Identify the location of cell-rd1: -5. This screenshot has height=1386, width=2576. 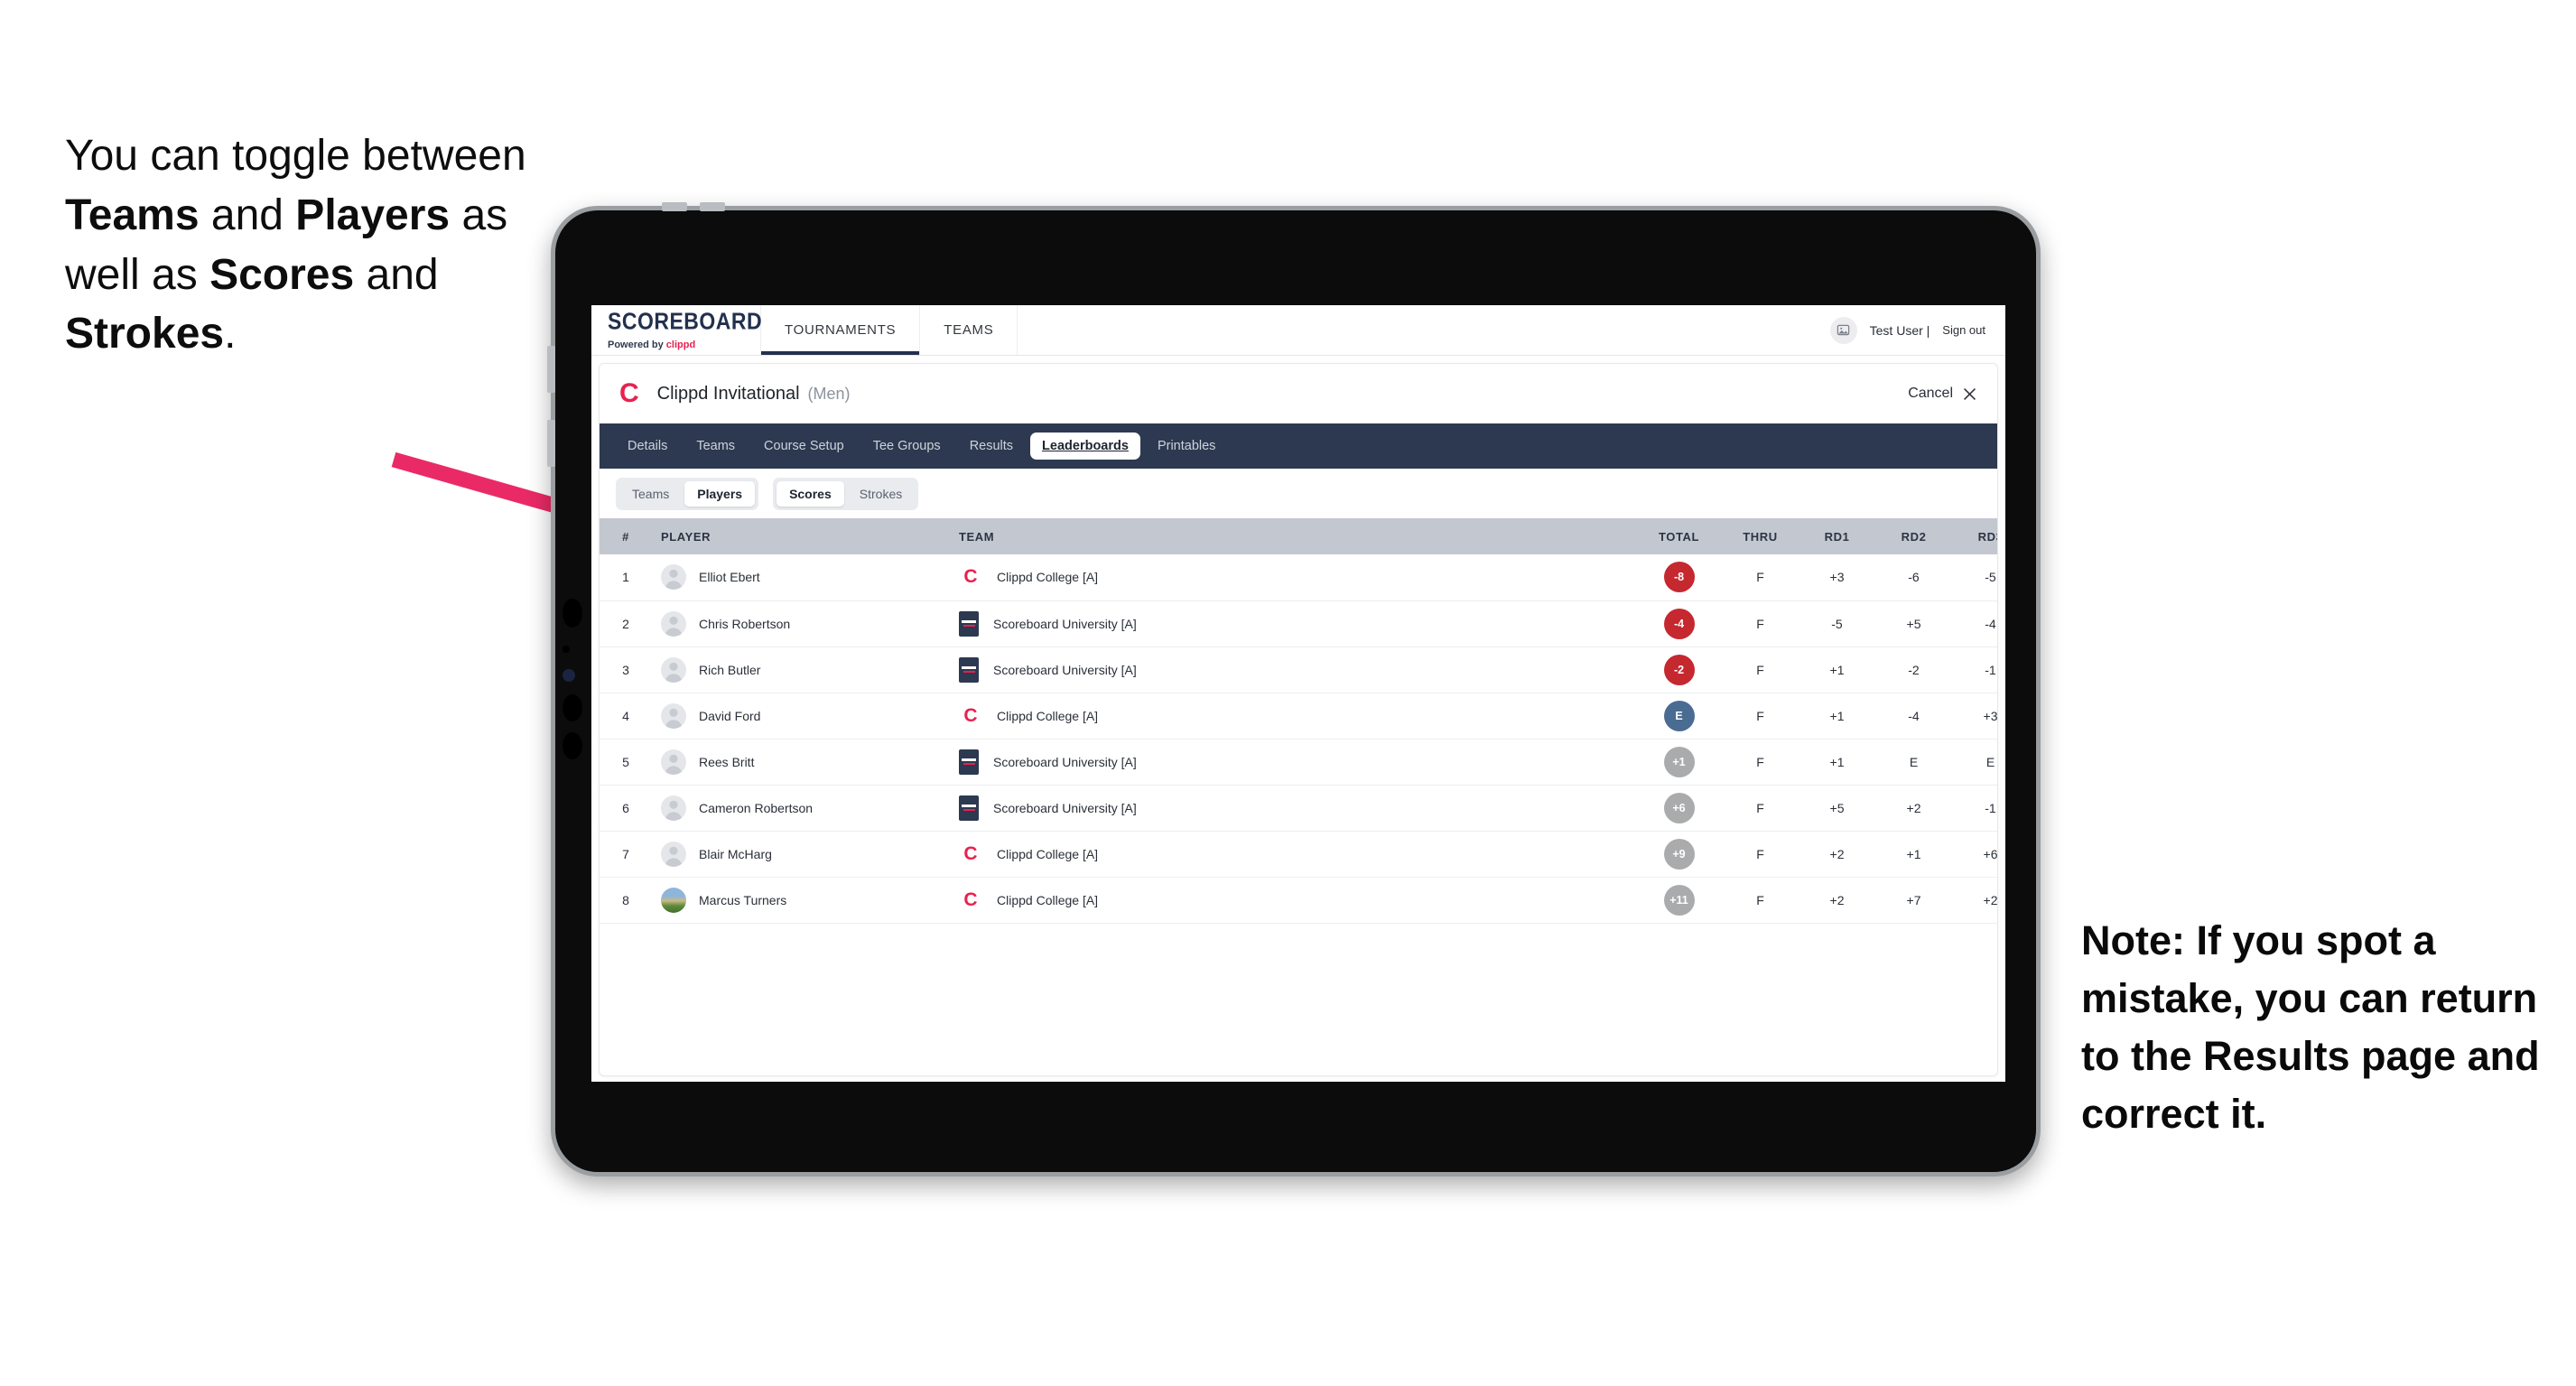
(1837, 623).